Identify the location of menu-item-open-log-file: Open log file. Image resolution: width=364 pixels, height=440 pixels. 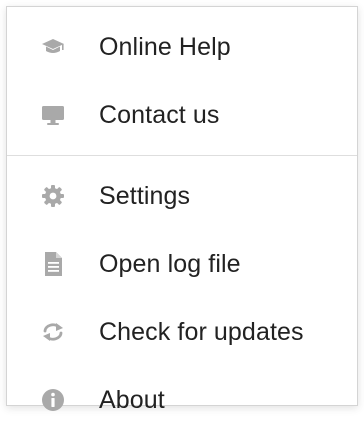
(182, 264).